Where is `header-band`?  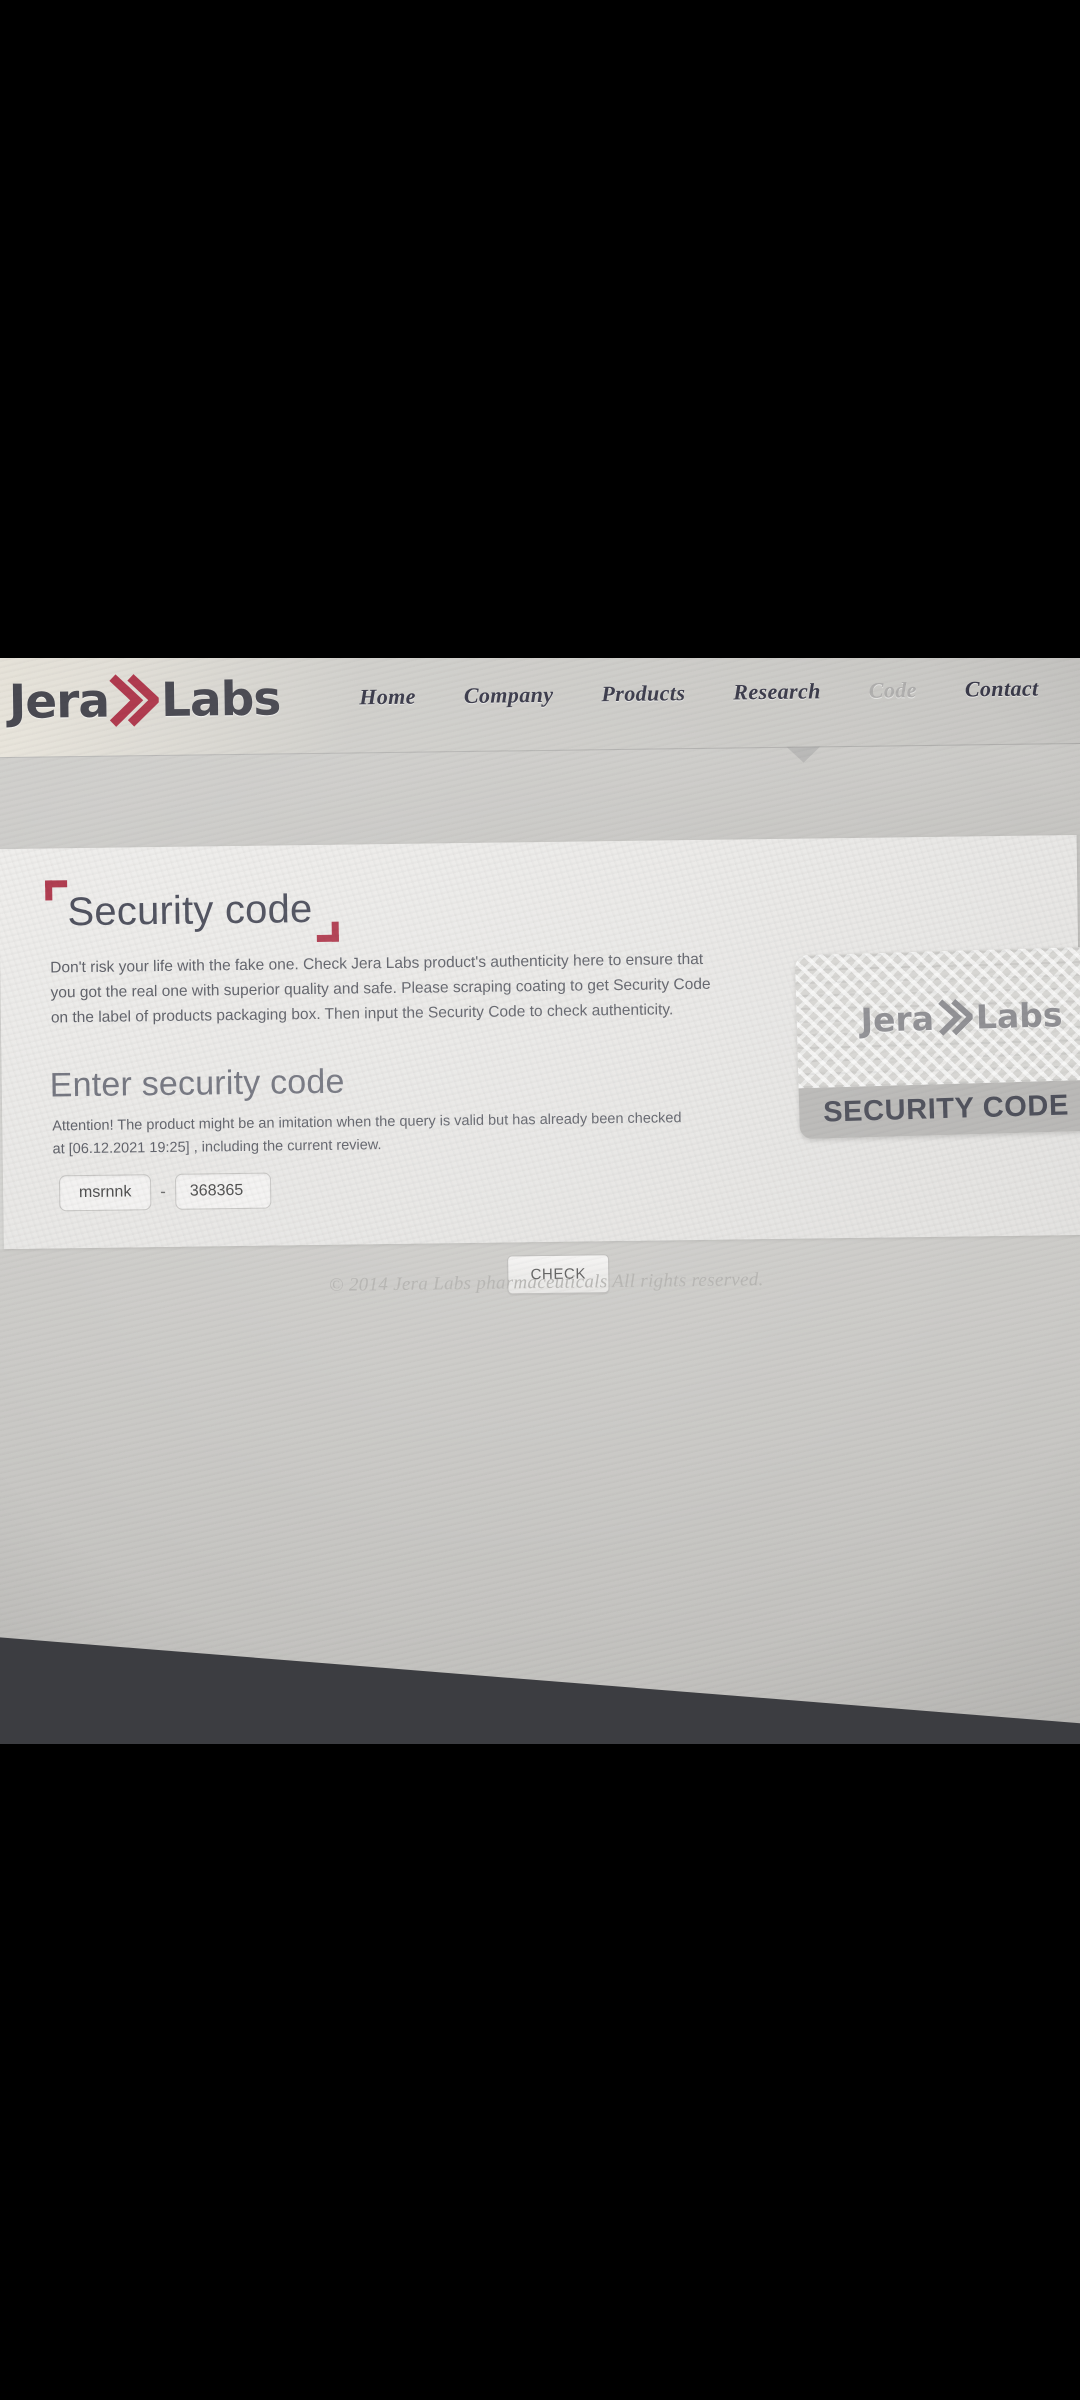
header-band is located at coordinates (540, 797).